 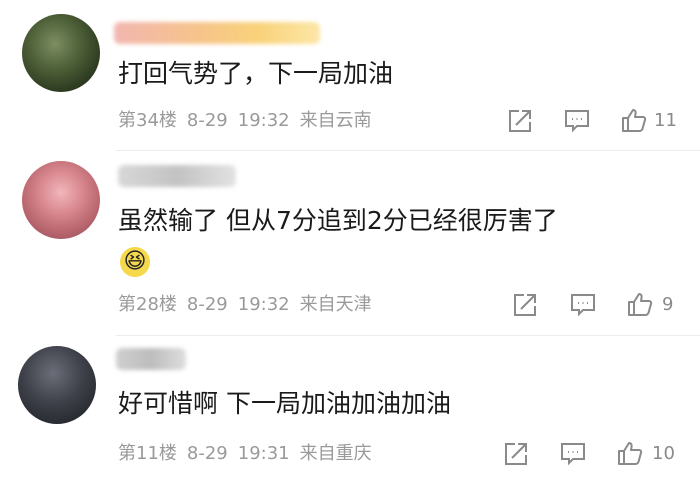 I want to click on like-count: 11, so click(x=665, y=120).